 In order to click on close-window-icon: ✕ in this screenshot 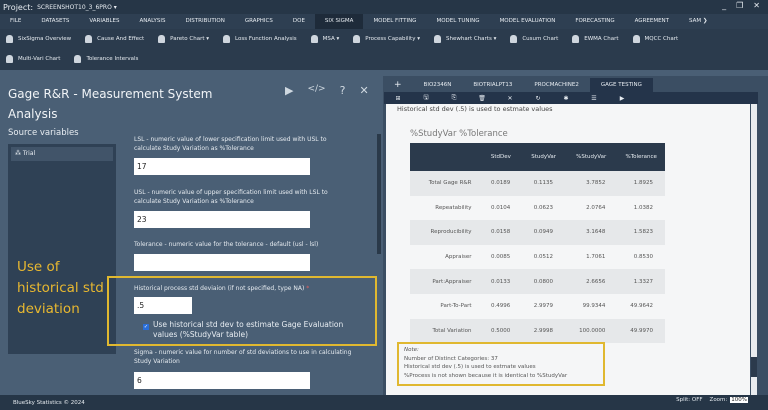, I will do `click(756, 5)`.